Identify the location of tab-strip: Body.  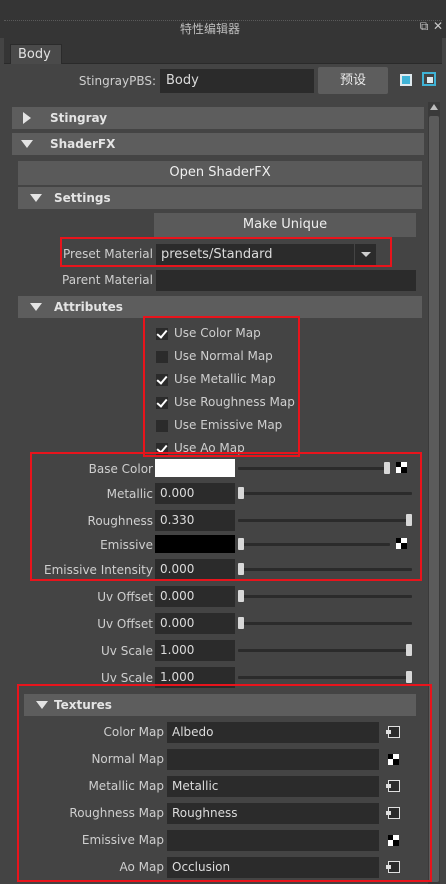
(223, 51).